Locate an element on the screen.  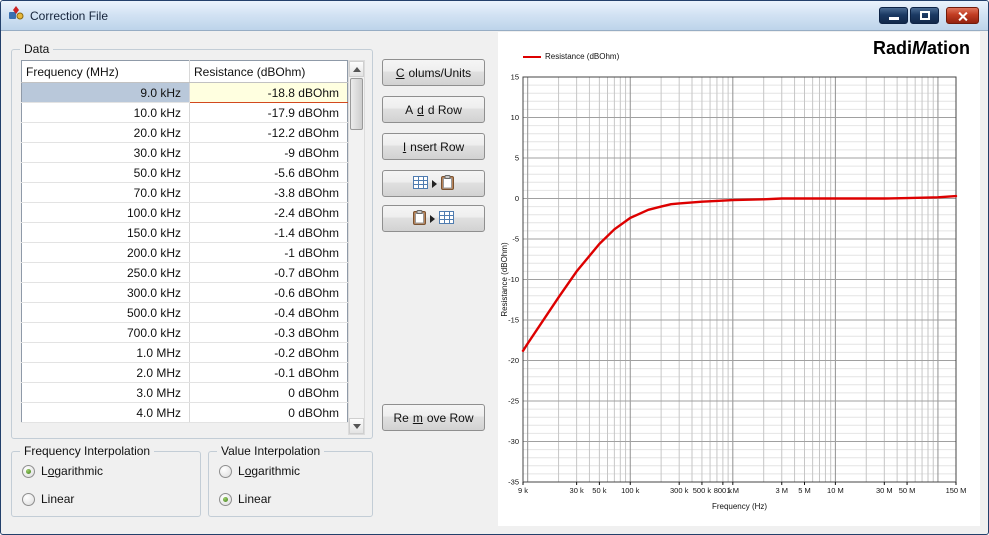
resistance-cell: -3.8 dBOhm is located at coordinates (268, 192).